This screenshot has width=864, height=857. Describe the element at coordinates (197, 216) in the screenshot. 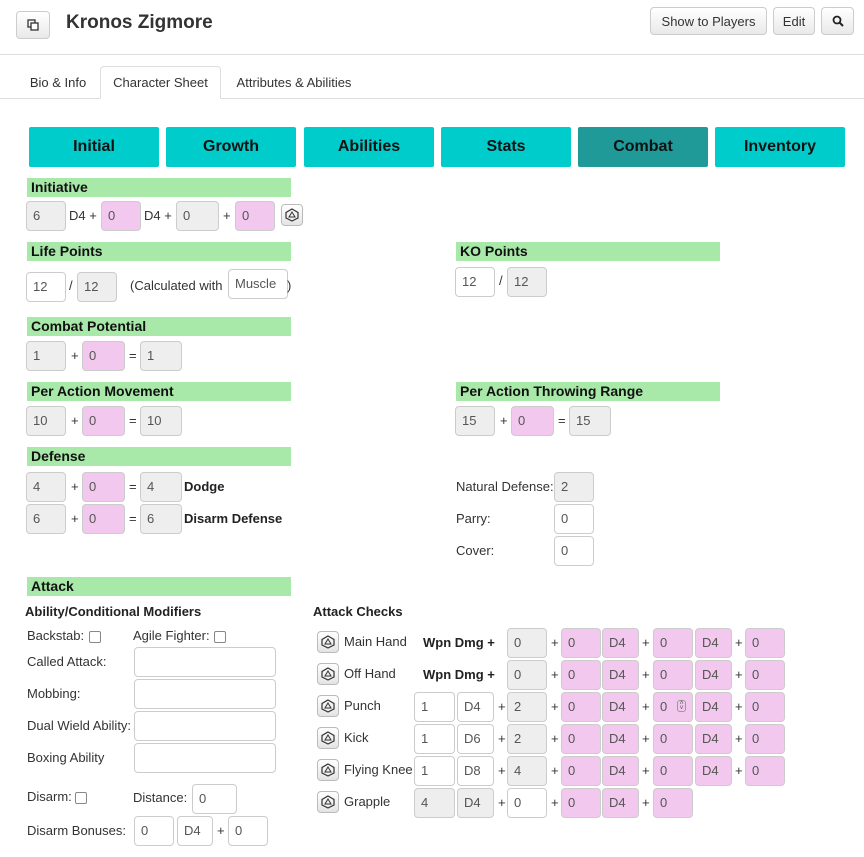

I see `initiative-mod2-field: 0` at that location.